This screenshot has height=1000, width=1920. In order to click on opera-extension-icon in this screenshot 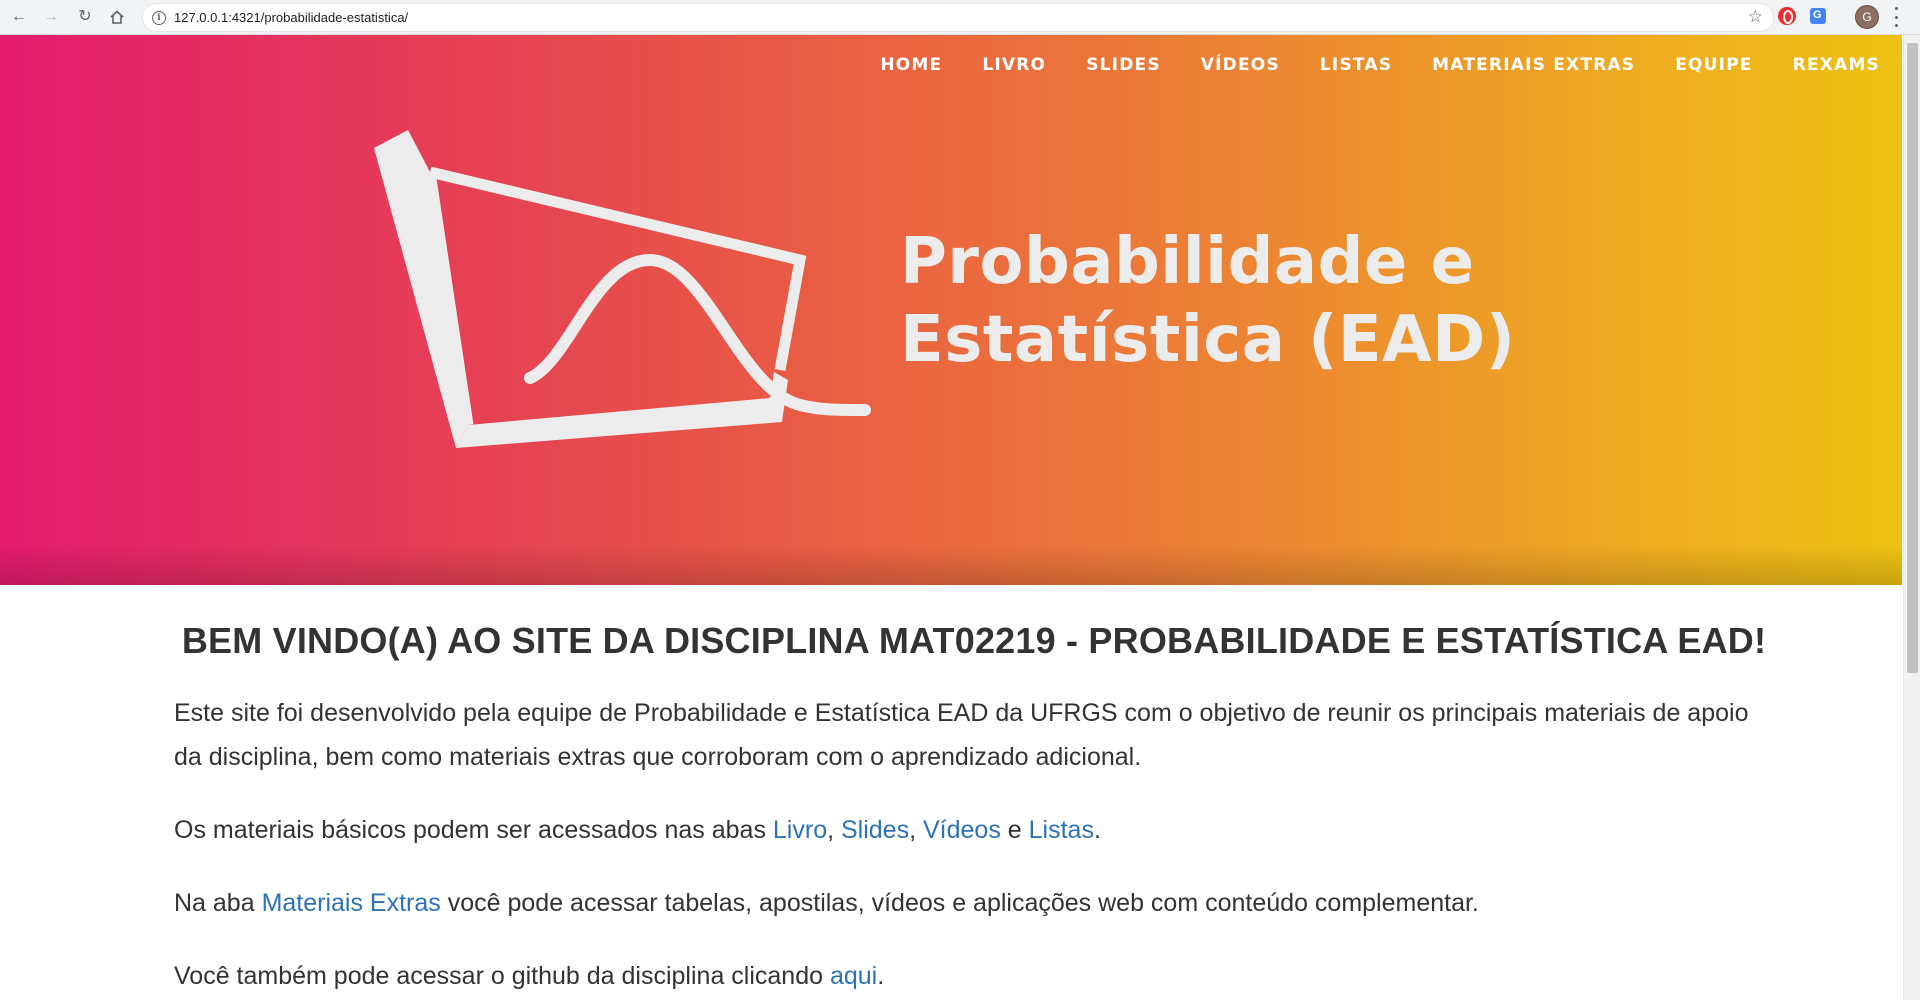, I will do `click(1787, 16)`.